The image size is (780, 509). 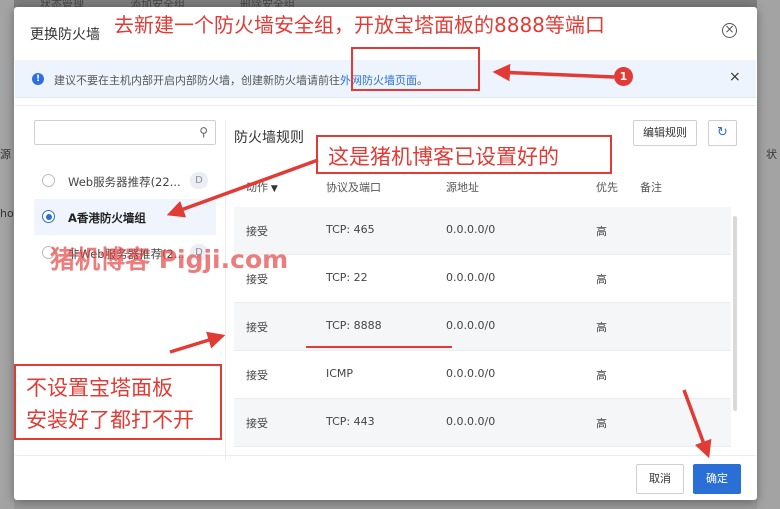 What do you see at coordinates (768, 254) in the screenshot?
I see `background-right-edge` at bounding box center [768, 254].